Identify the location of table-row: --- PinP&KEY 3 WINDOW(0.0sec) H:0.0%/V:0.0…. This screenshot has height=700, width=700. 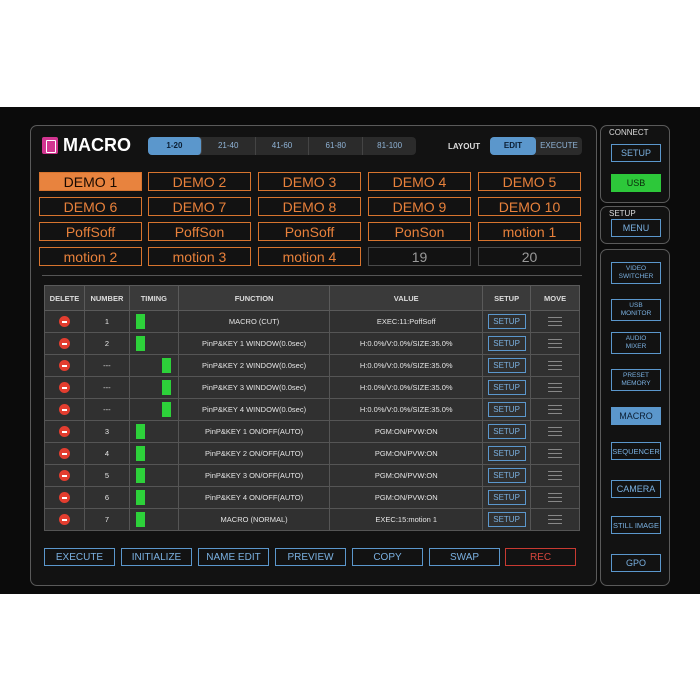
(312, 387).